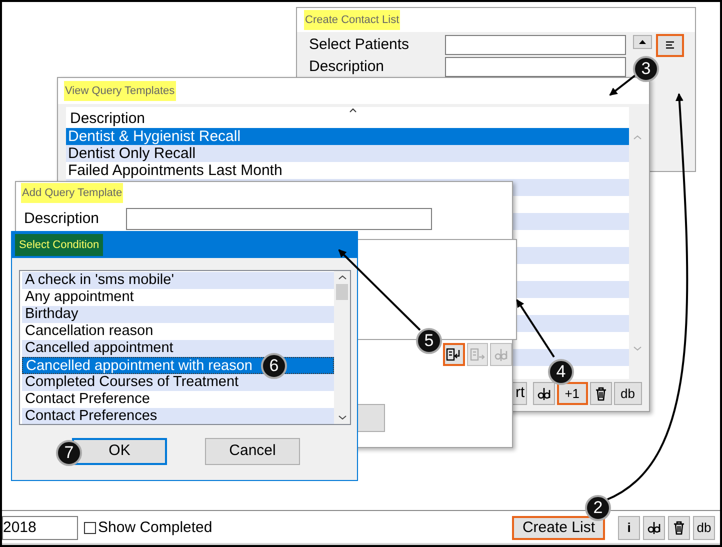 The width and height of the screenshot is (722, 547). Describe the element at coordinates (535, 328) in the screenshot. I see `callout-arrow` at that location.